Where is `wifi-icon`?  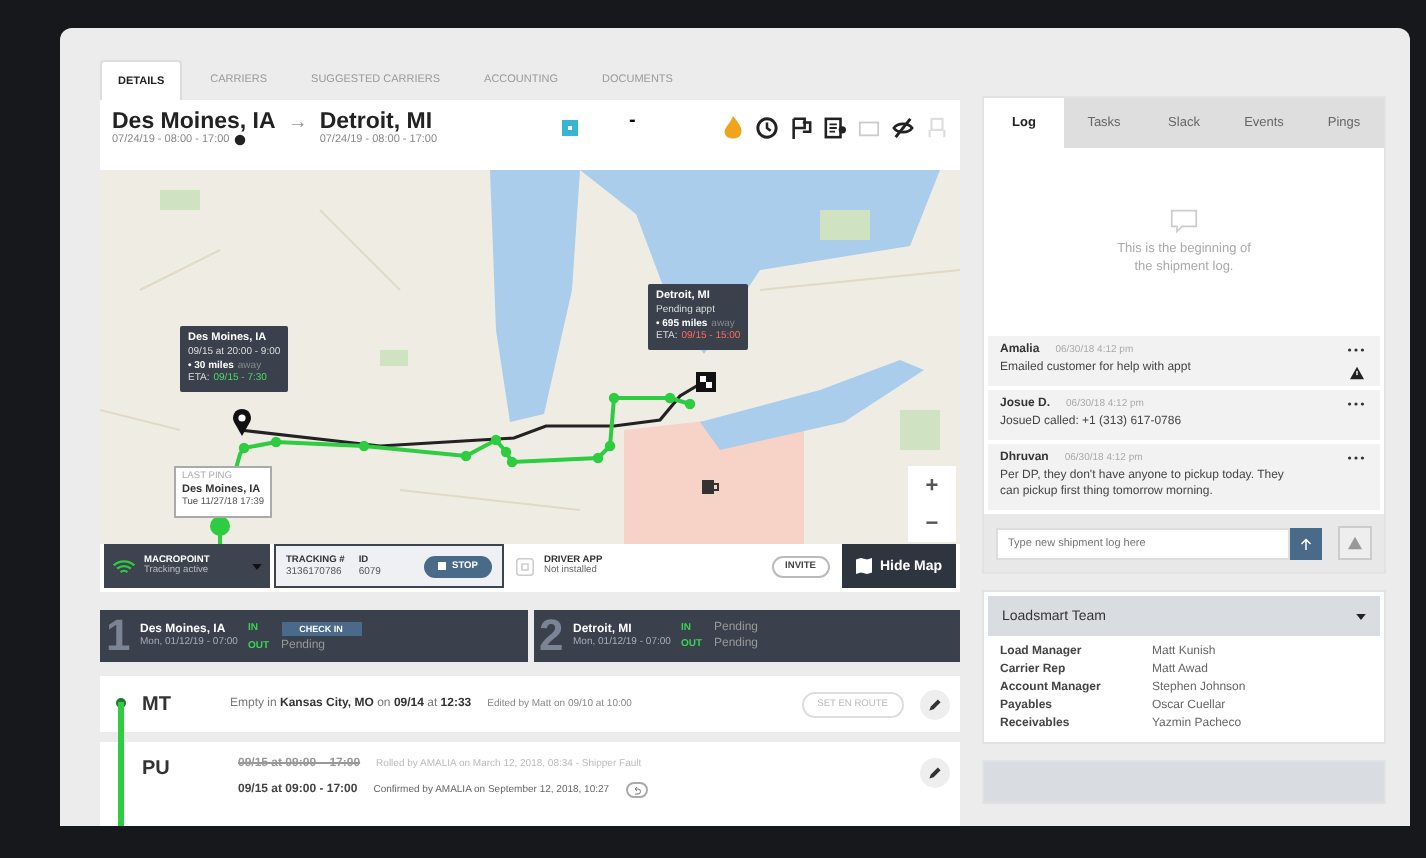 wifi-icon is located at coordinates (124, 566).